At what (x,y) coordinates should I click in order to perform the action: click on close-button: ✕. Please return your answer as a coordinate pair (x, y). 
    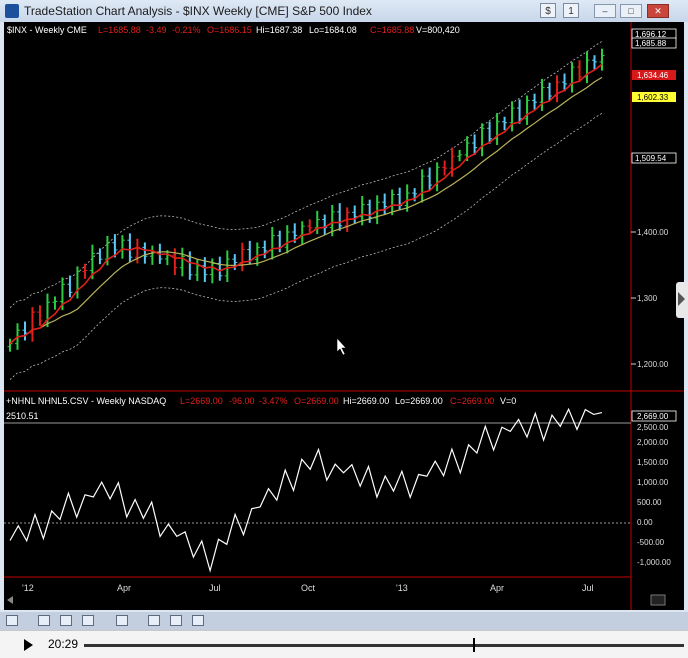
    Looking at the image, I should click on (658, 11).